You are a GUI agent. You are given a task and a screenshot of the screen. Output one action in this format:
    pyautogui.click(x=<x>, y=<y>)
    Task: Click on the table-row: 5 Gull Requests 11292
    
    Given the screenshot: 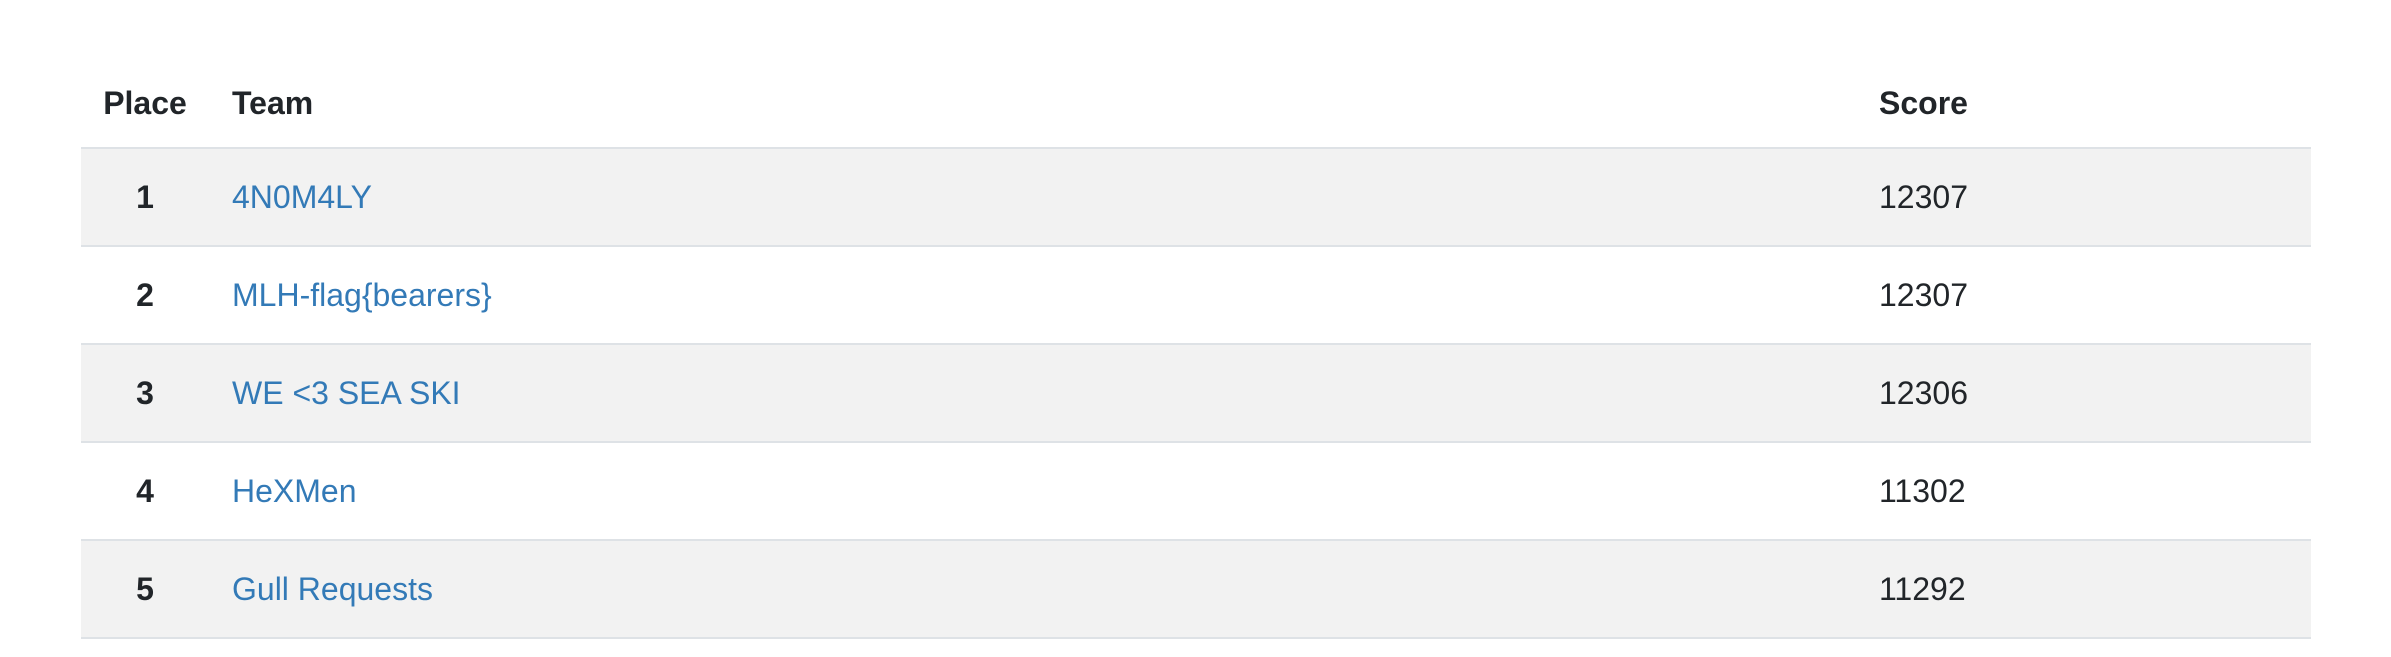 What is the action you would take?
    pyautogui.click(x=1196, y=590)
    